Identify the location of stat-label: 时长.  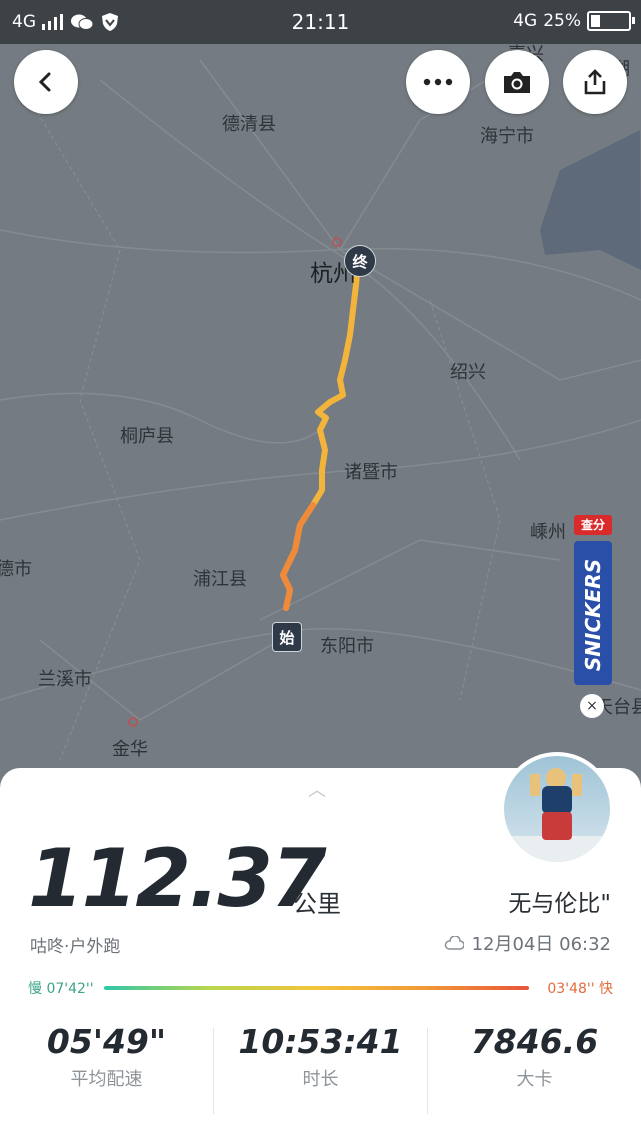
(320, 1079).